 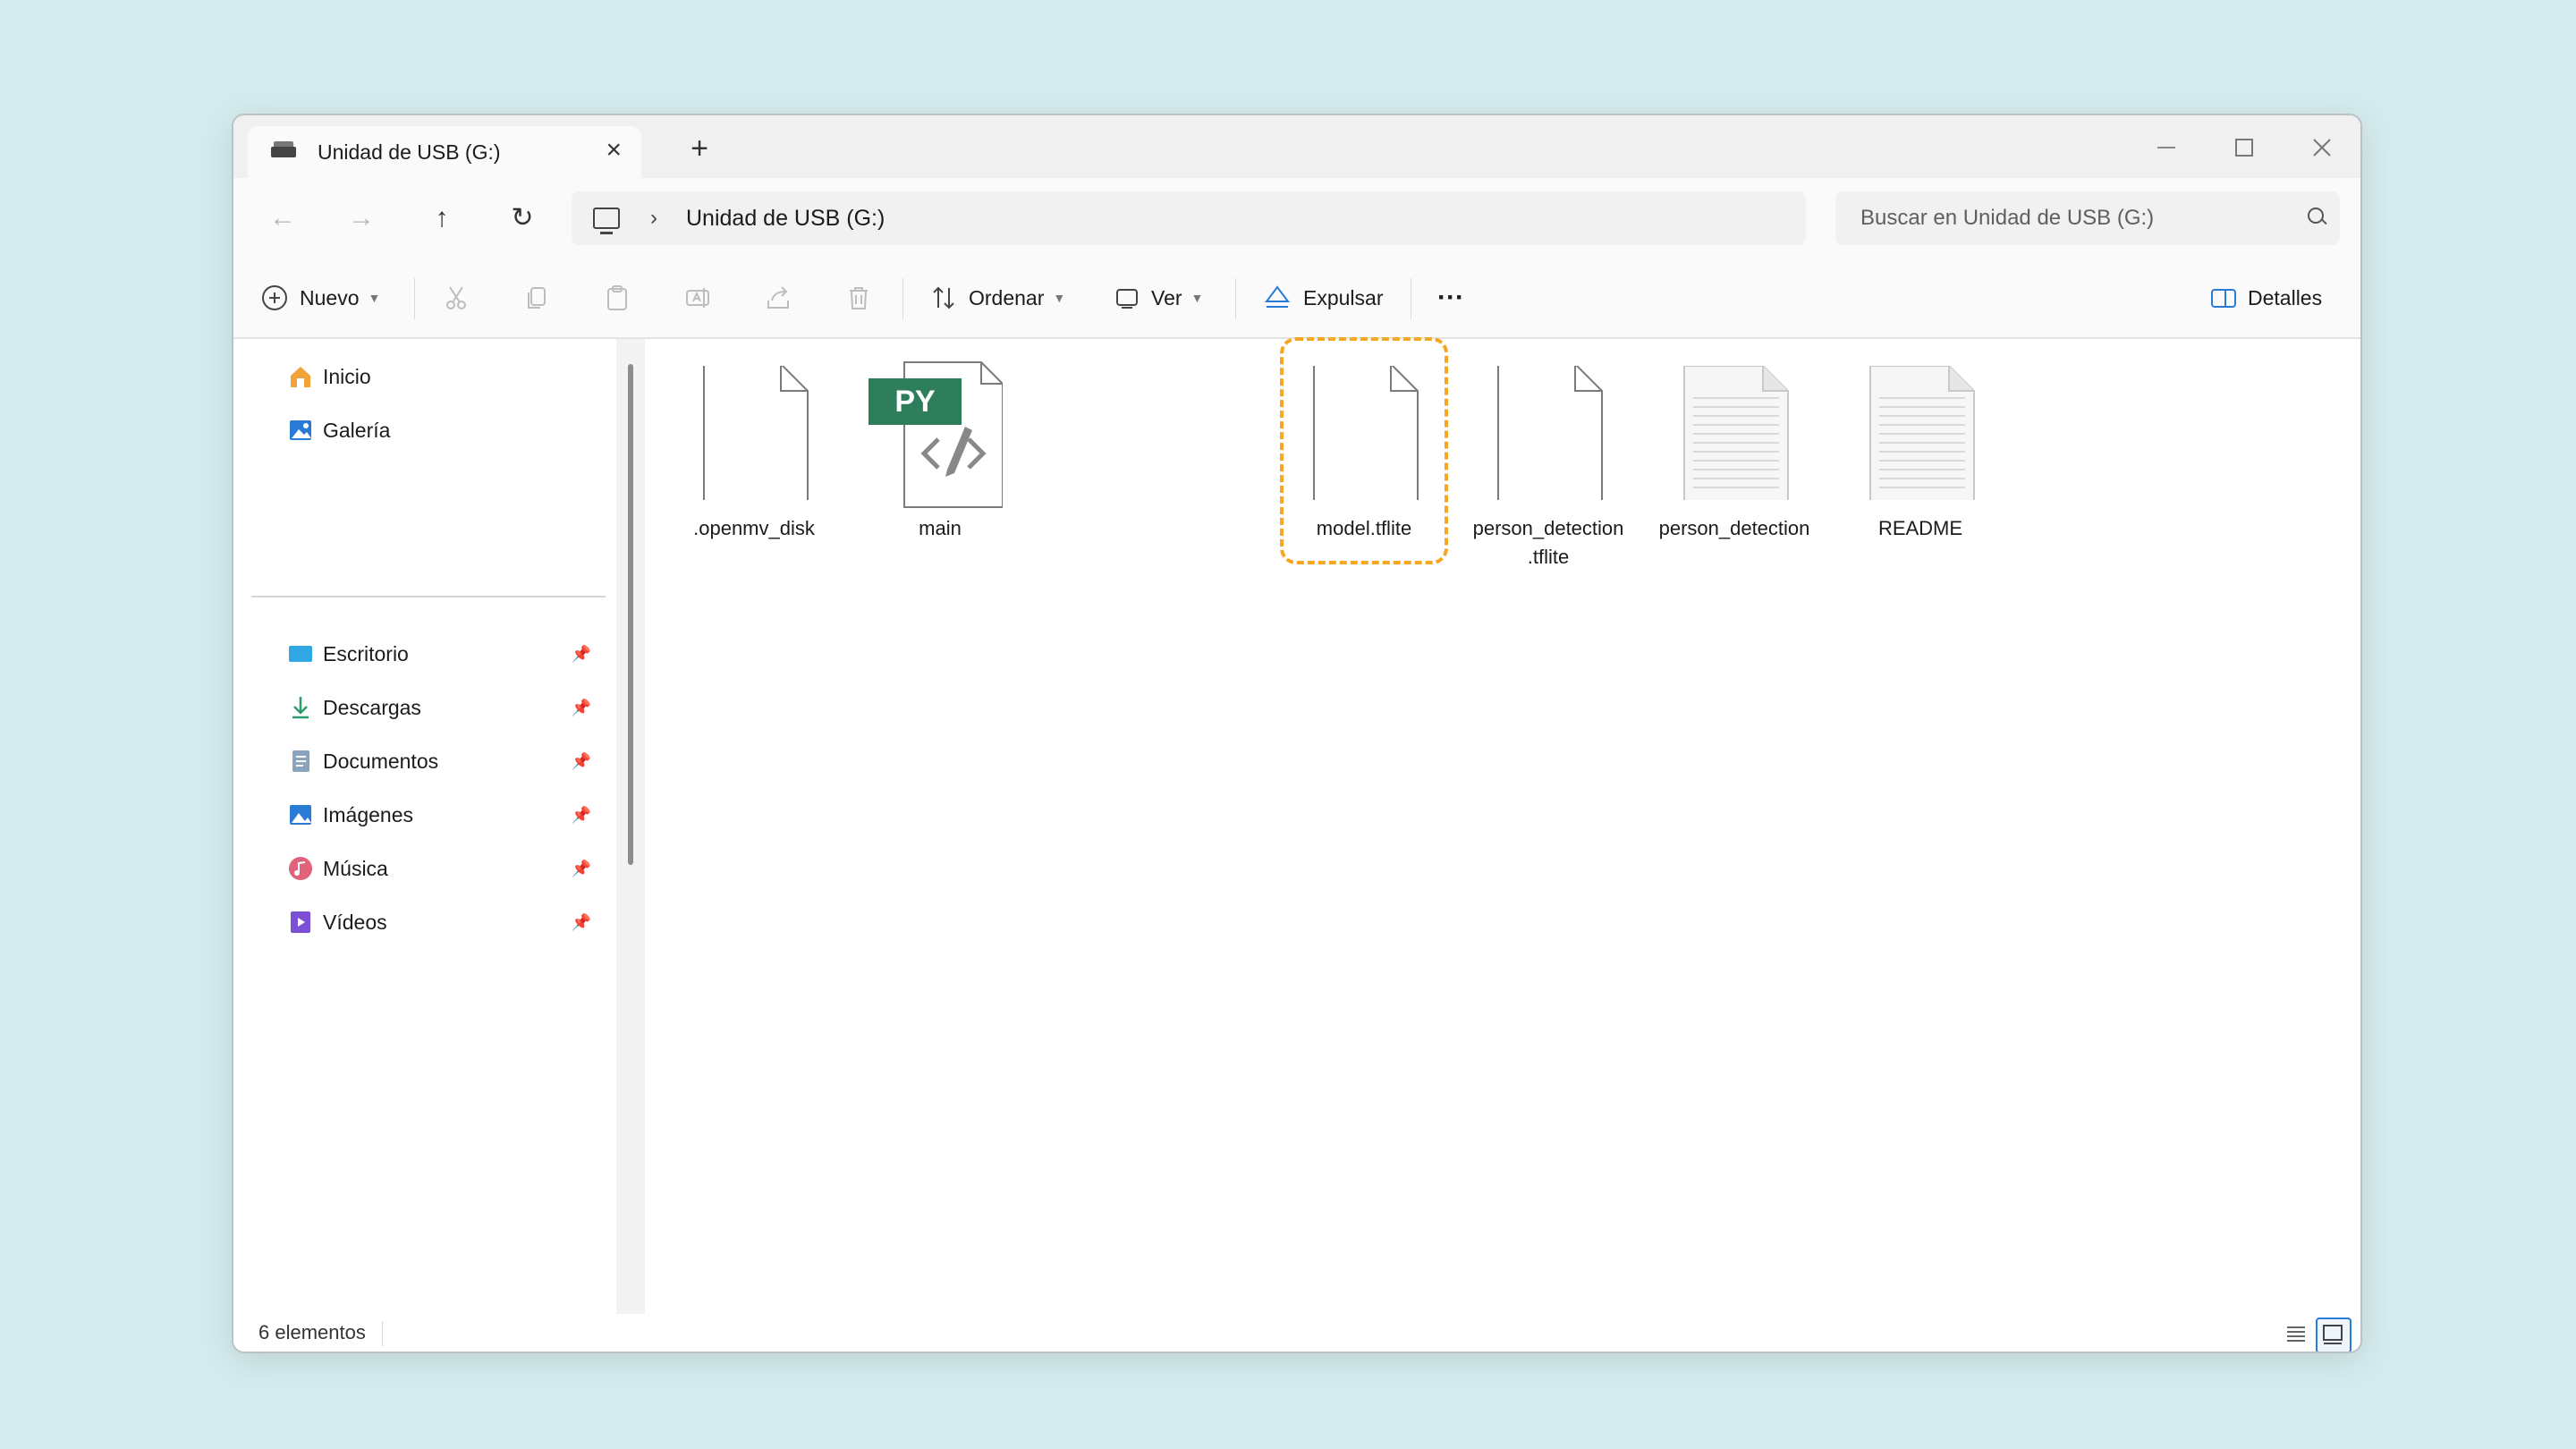 I want to click on rename-button, so click(x=697, y=297).